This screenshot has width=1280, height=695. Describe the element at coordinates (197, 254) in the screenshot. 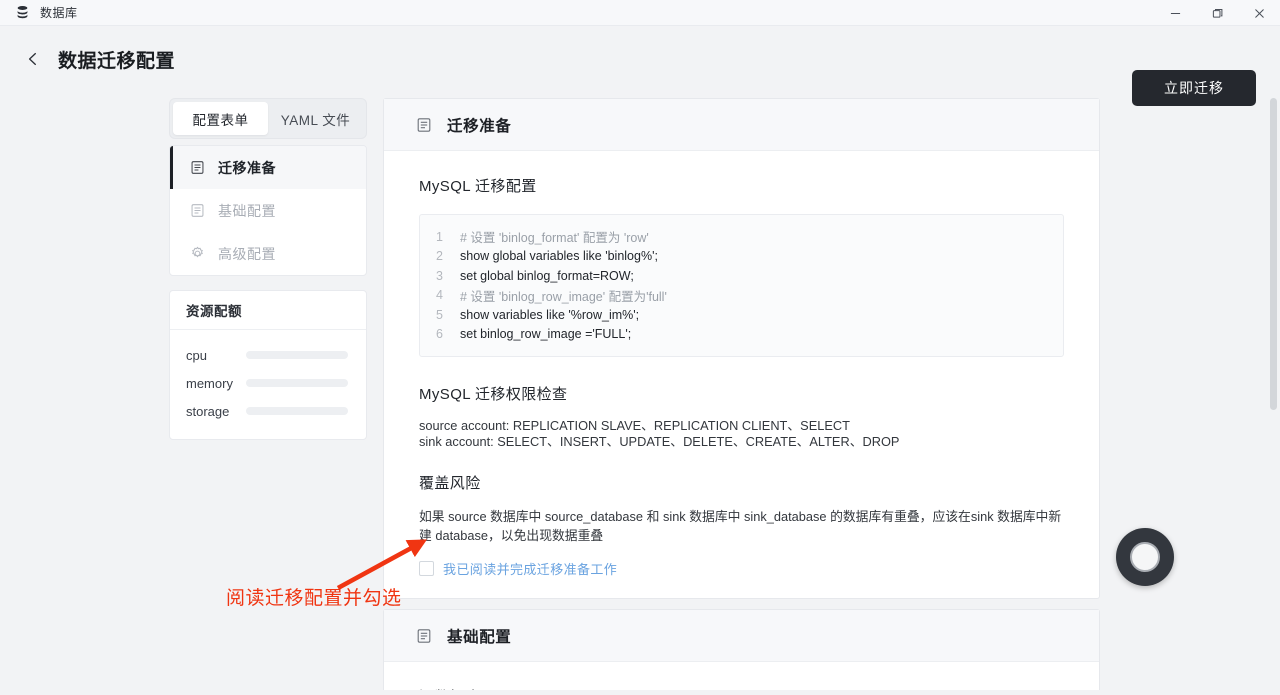

I see `gear-icon` at that location.